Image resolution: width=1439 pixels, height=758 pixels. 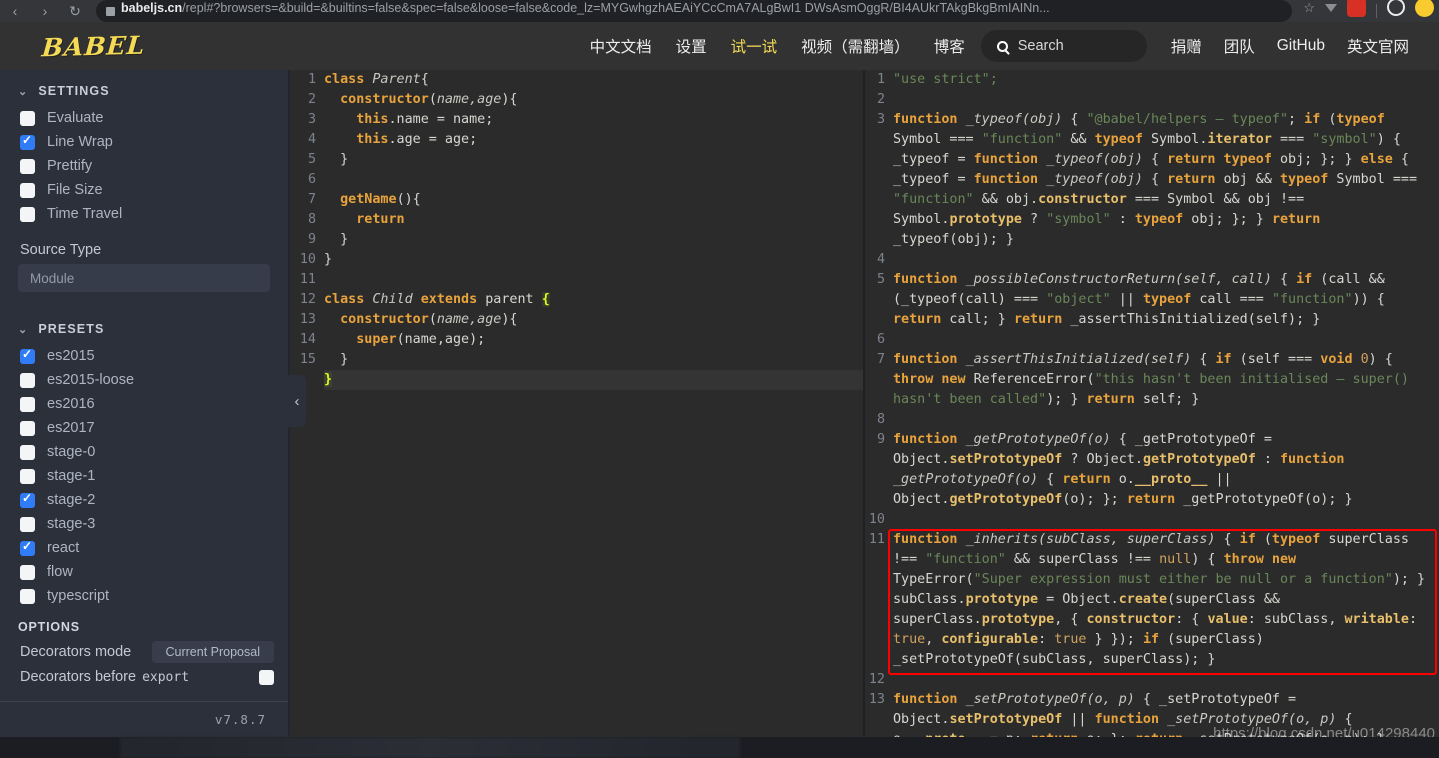 What do you see at coordinates (1041, 46) in the screenshot?
I see `search-input: Search` at bounding box center [1041, 46].